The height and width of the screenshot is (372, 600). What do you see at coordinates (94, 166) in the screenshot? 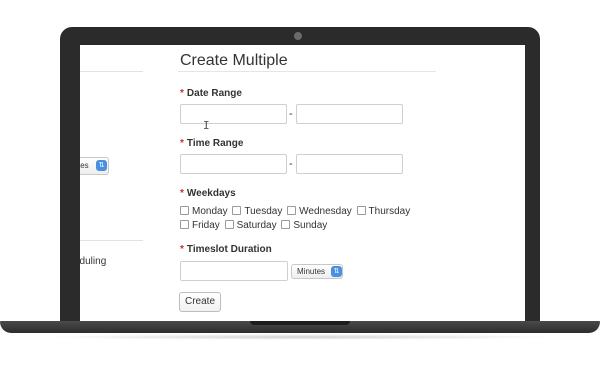
I see `left-select: tes ⇅` at bounding box center [94, 166].